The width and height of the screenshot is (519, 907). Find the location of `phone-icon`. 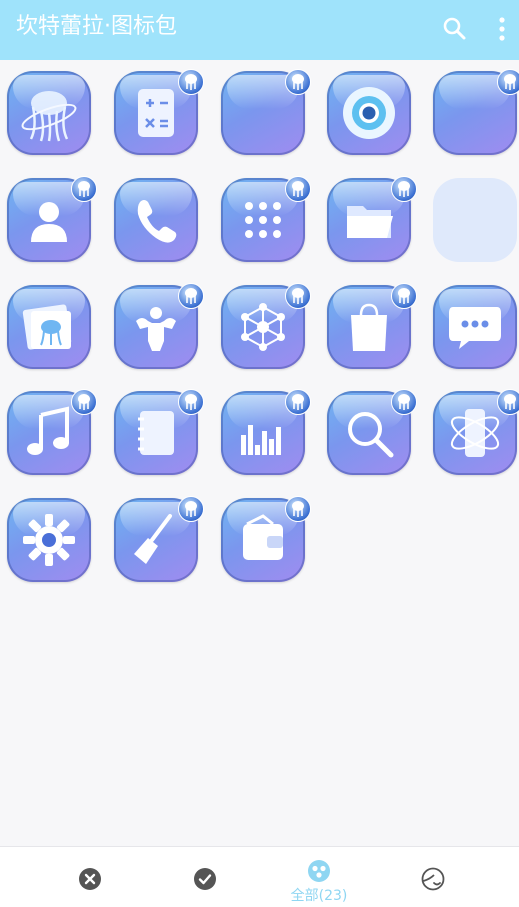

phone-icon is located at coordinates (156, 220).